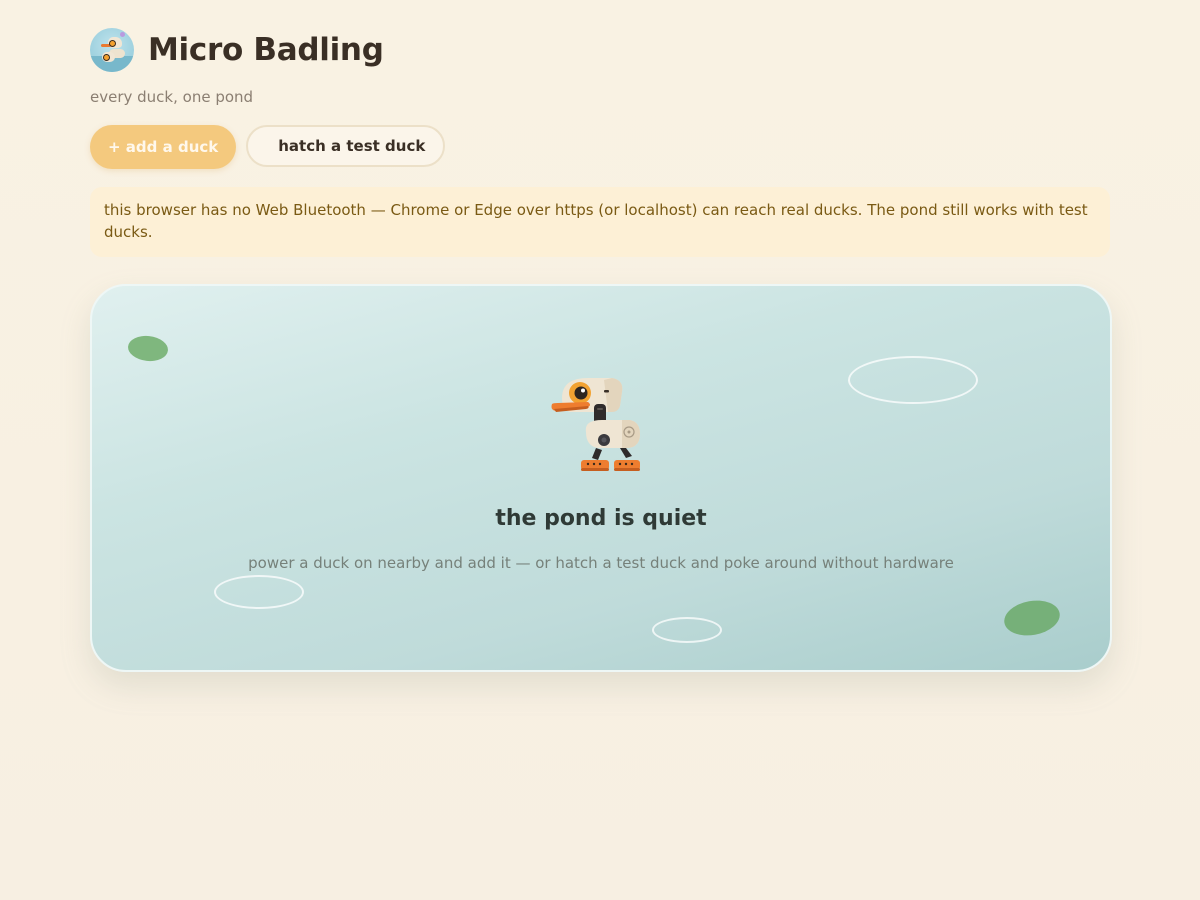 The image size is (1200, 900). I want to click on add-duck-button: + add a duck, so click(163, 147).